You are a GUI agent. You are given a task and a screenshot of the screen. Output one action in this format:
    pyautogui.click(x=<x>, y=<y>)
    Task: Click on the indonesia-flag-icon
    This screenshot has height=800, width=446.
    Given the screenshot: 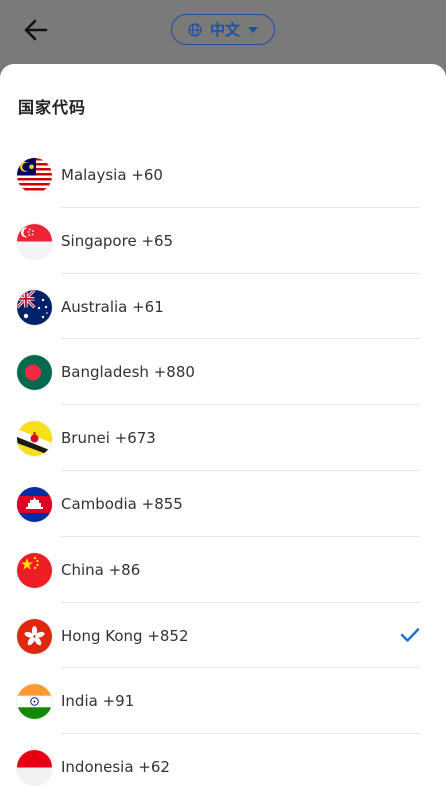 What is the action you would take?
    pyautogui.click(x=34, y=768)
    